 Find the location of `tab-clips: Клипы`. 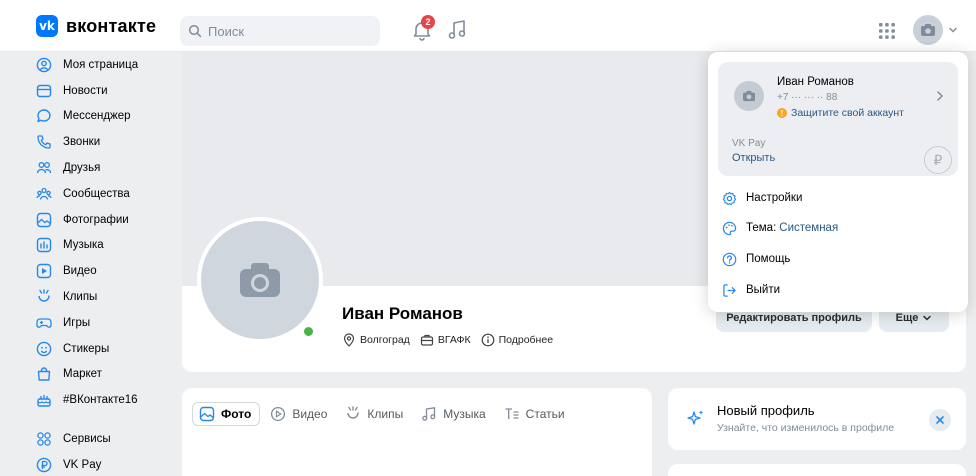

tab-clips: Клипы is located at coordinates (375, 414).